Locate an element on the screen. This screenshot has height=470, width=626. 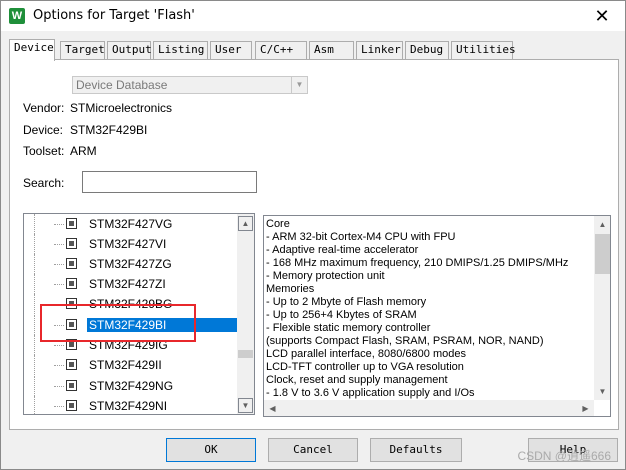
tab-debug: Debug is located at coordinates (427, 50).